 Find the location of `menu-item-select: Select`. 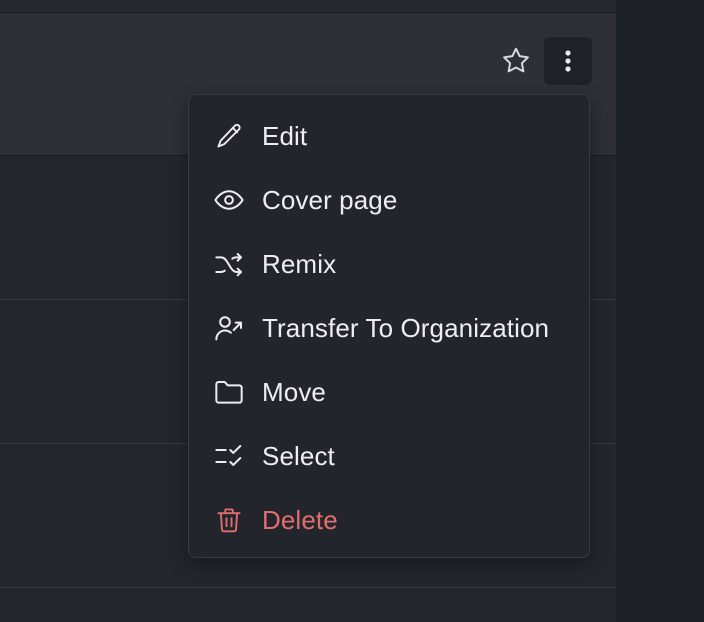

menu-item-select: Select is located at coordinates (389, 456).